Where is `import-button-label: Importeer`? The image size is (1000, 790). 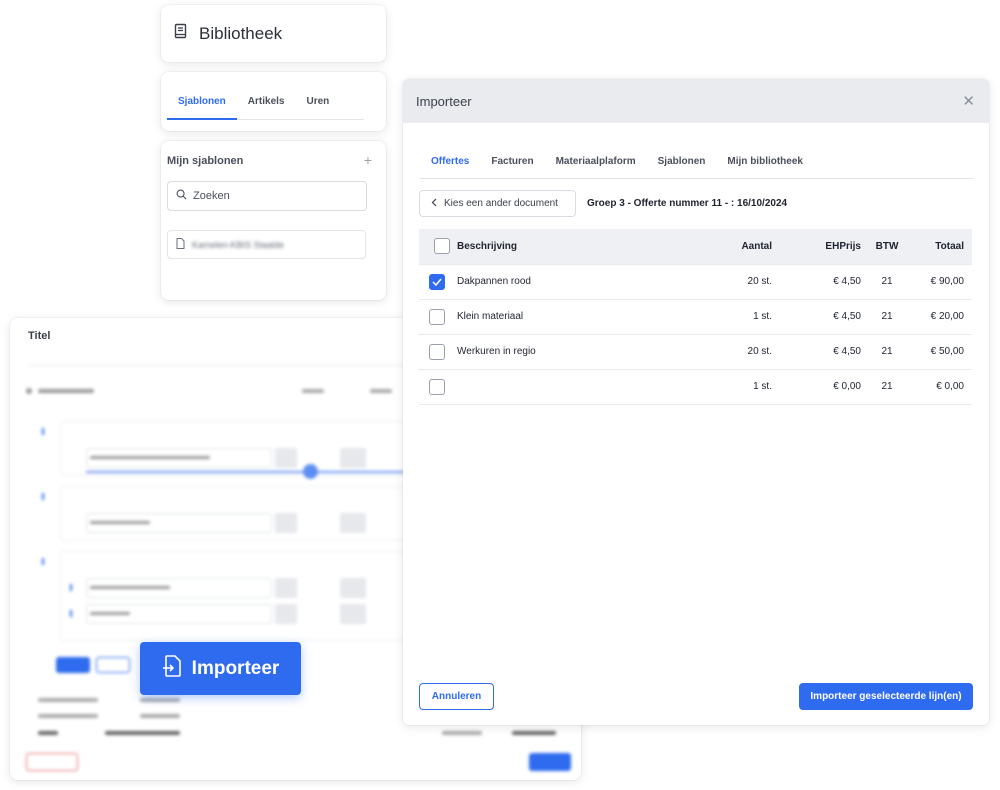 import-button-label: Importeer is located at coordinates (235, 668).